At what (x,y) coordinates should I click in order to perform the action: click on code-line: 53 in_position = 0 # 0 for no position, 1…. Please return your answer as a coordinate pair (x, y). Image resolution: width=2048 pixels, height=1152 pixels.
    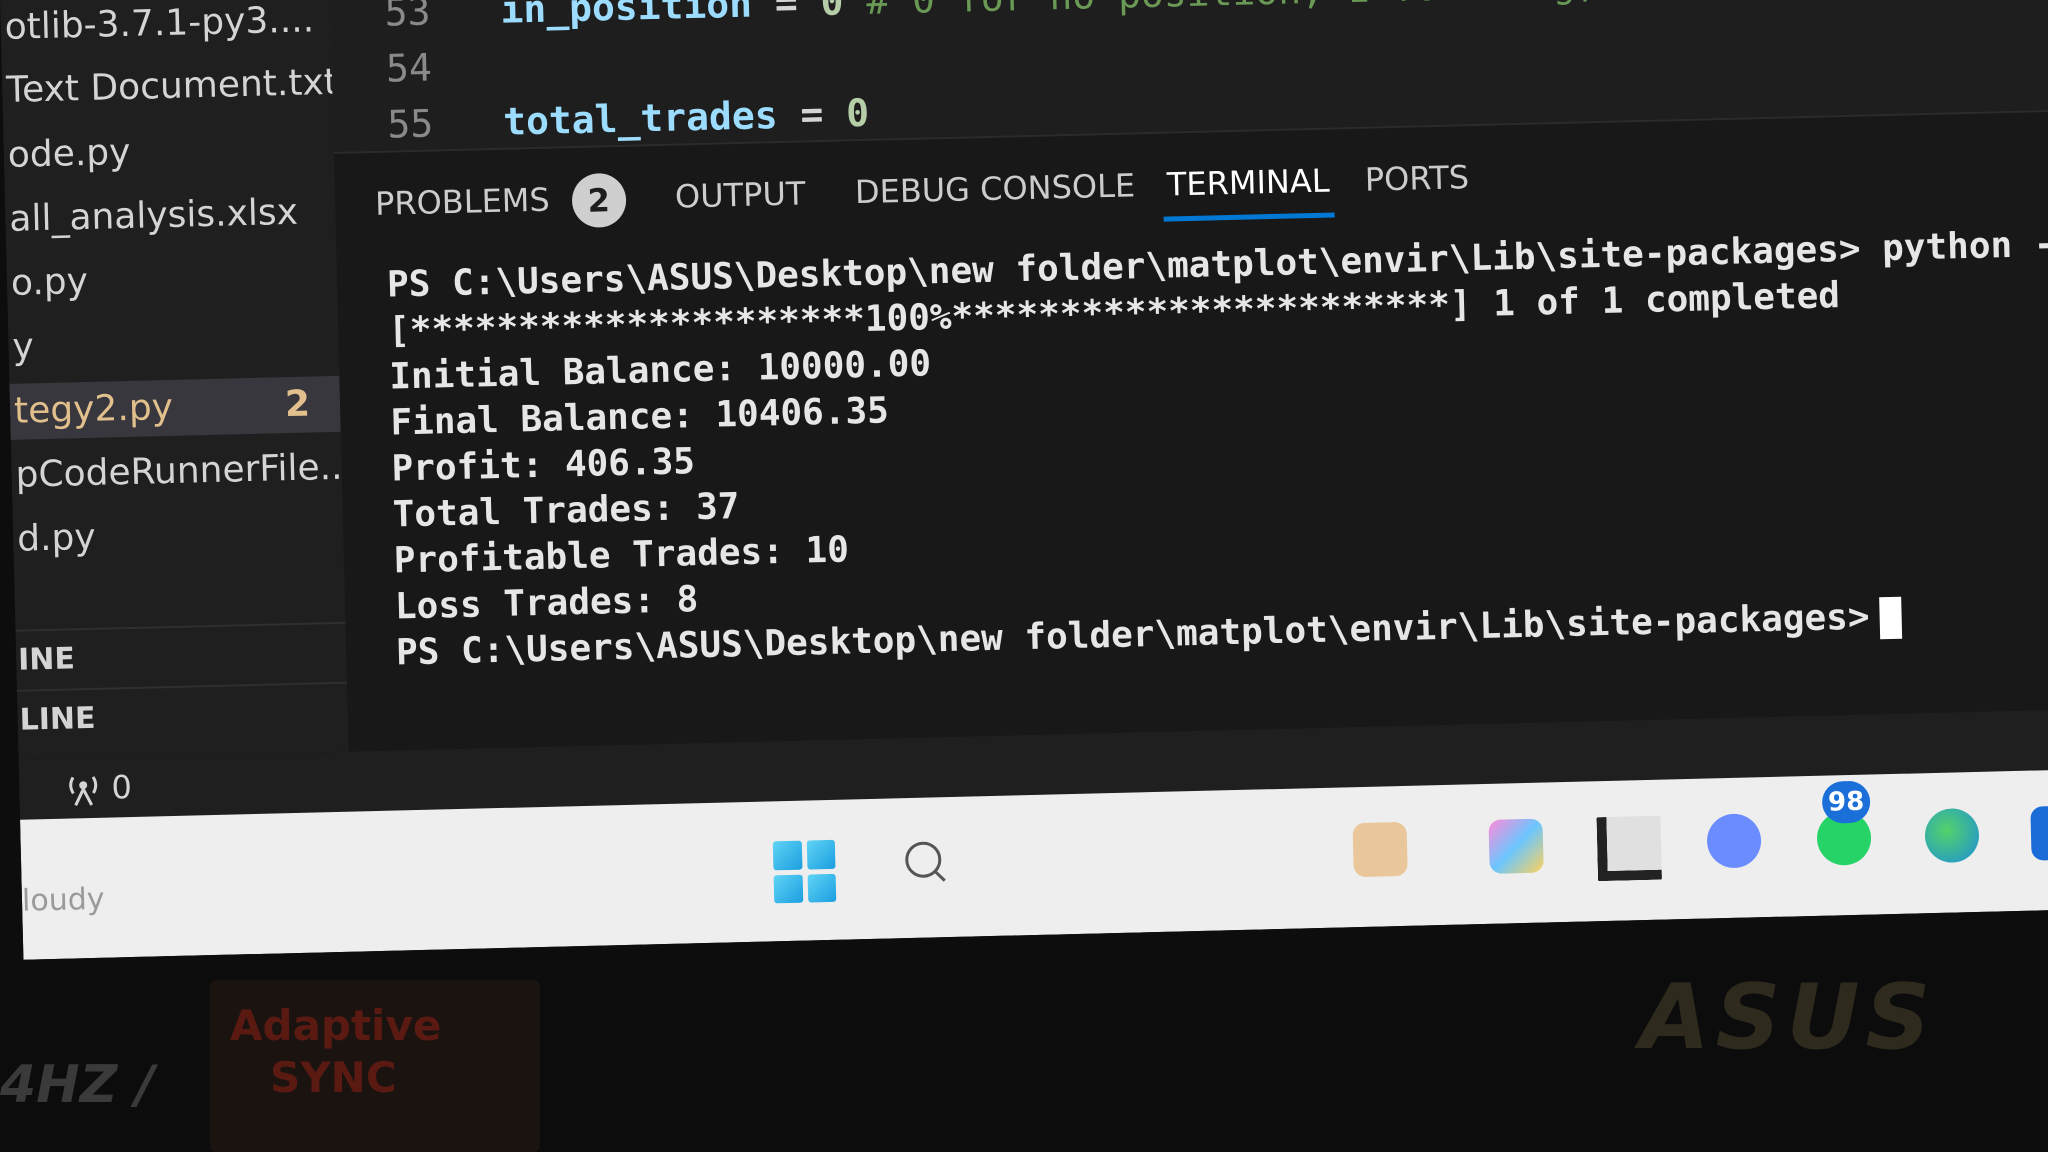
    Looking at the image, I should click on (1113, 21).